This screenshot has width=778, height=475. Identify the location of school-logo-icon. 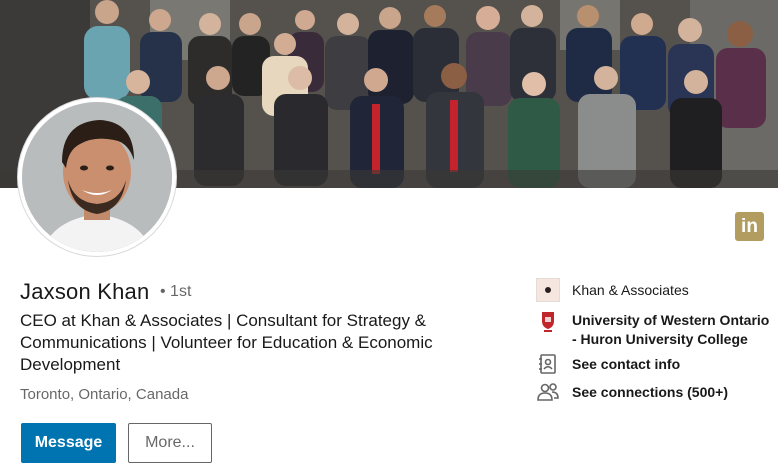
(548, 320).